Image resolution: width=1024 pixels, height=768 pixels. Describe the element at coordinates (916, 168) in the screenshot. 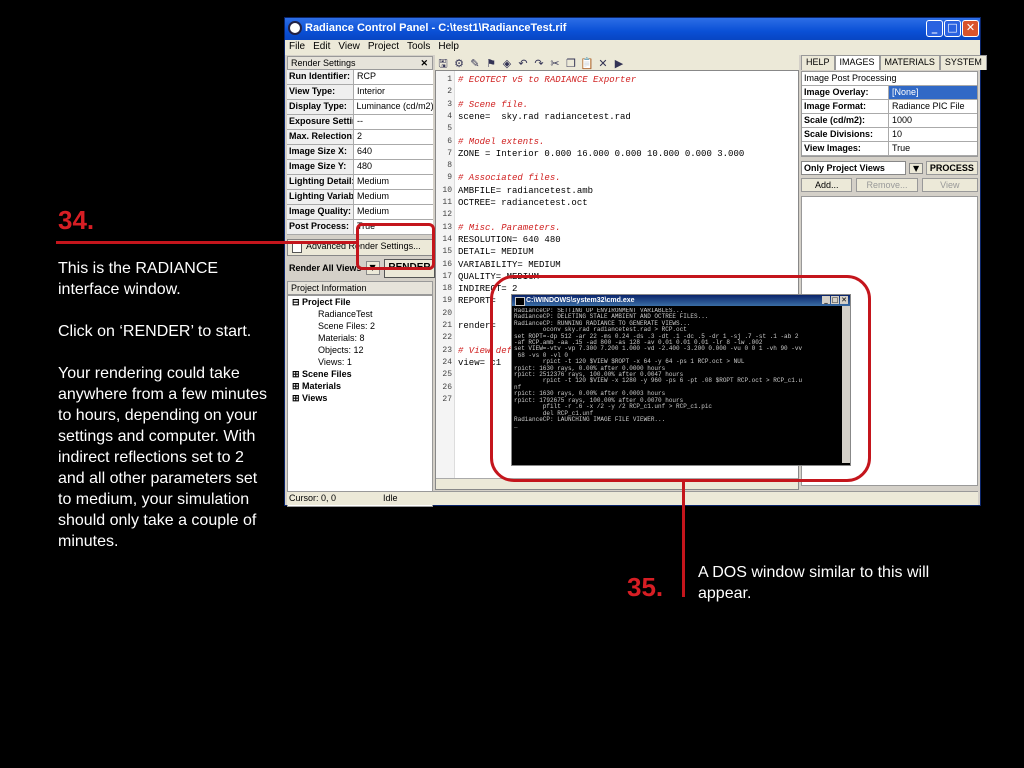

I see `dropdown-arrow-icon: ▼` at that location.